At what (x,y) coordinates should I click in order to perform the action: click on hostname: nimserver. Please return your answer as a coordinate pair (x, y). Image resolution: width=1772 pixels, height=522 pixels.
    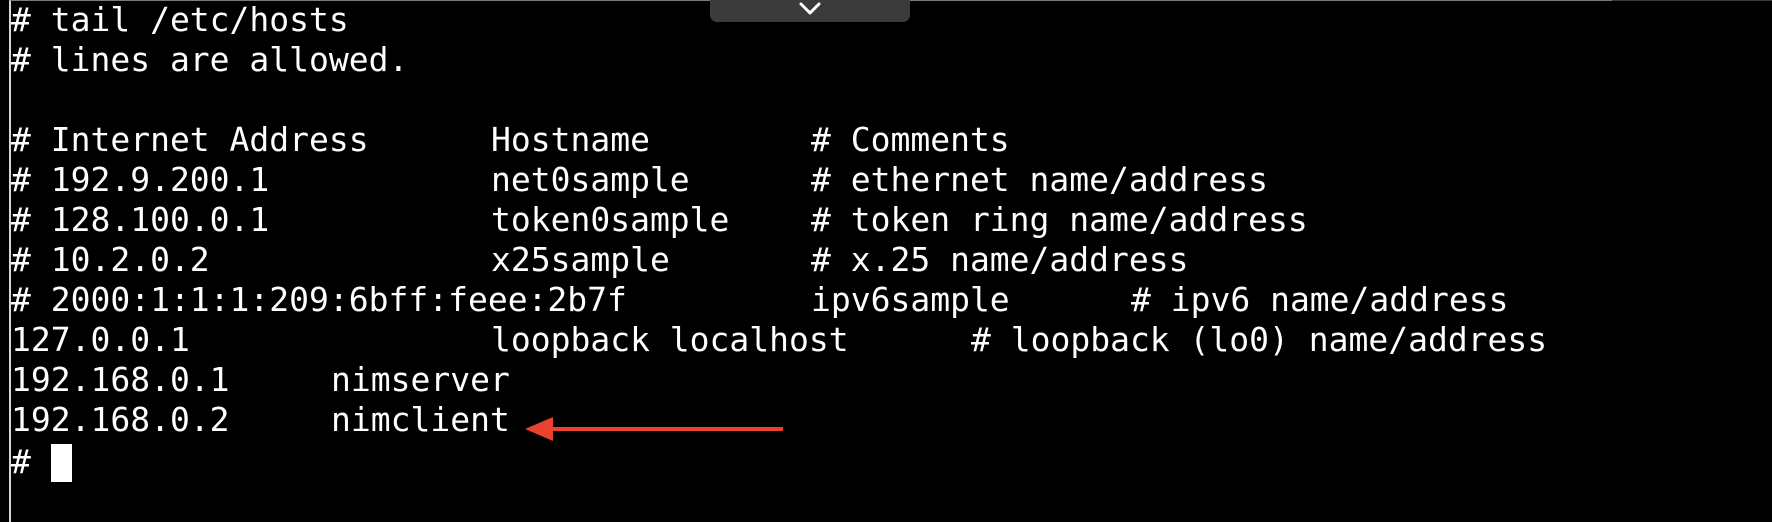
    Looking at the image, I should click on (420, 379).